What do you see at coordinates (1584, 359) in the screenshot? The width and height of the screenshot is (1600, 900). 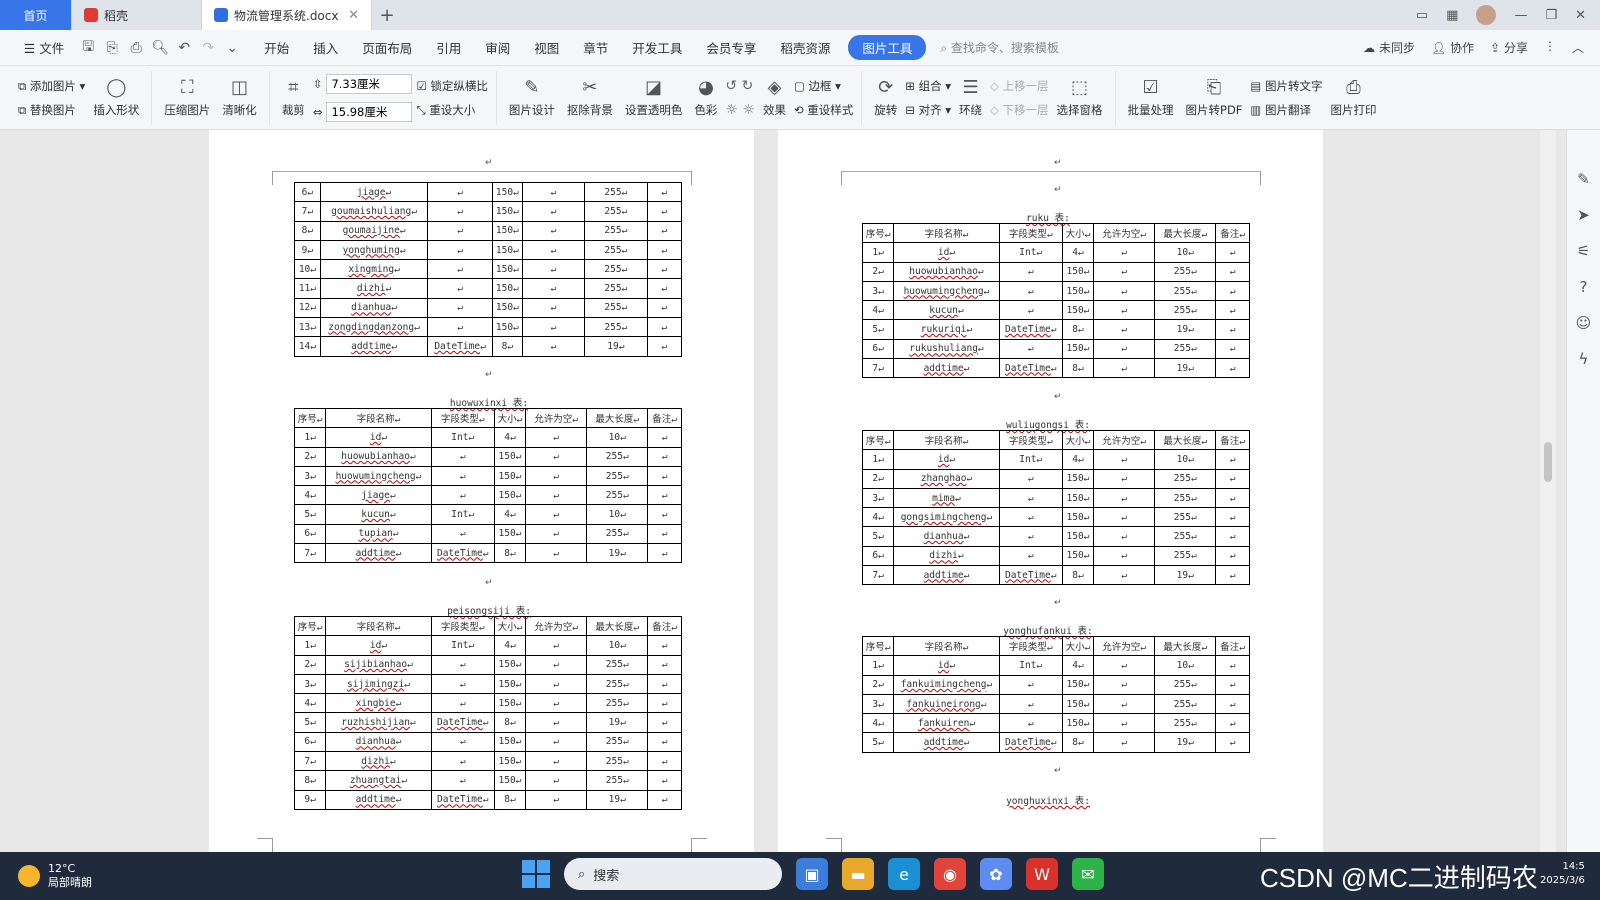 I see `lightning-icon: ϟ` at bounding box center [1584, 359].